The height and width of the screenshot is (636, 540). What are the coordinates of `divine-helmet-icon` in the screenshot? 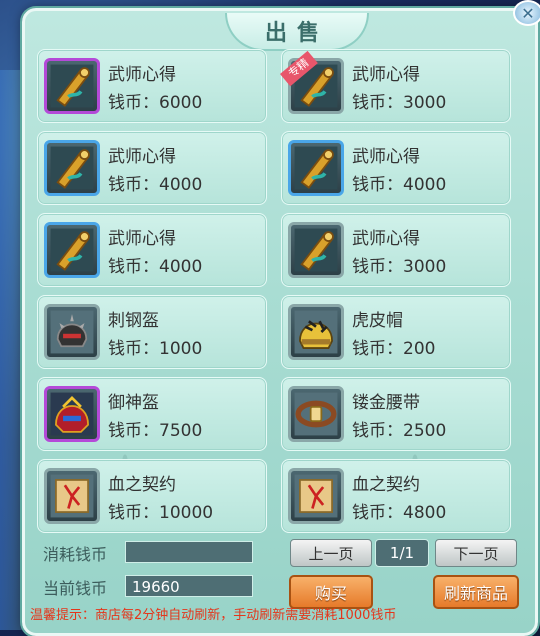 It's located at (72, 414).